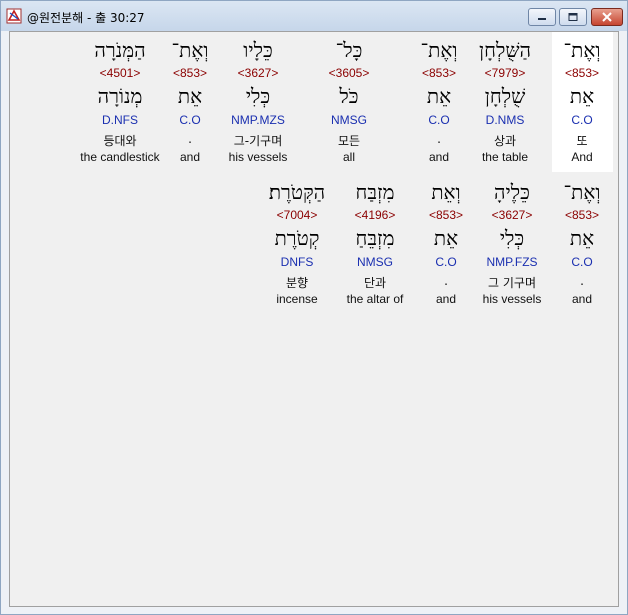  I want to click on strong-number: <7979>, so click(505, 73).